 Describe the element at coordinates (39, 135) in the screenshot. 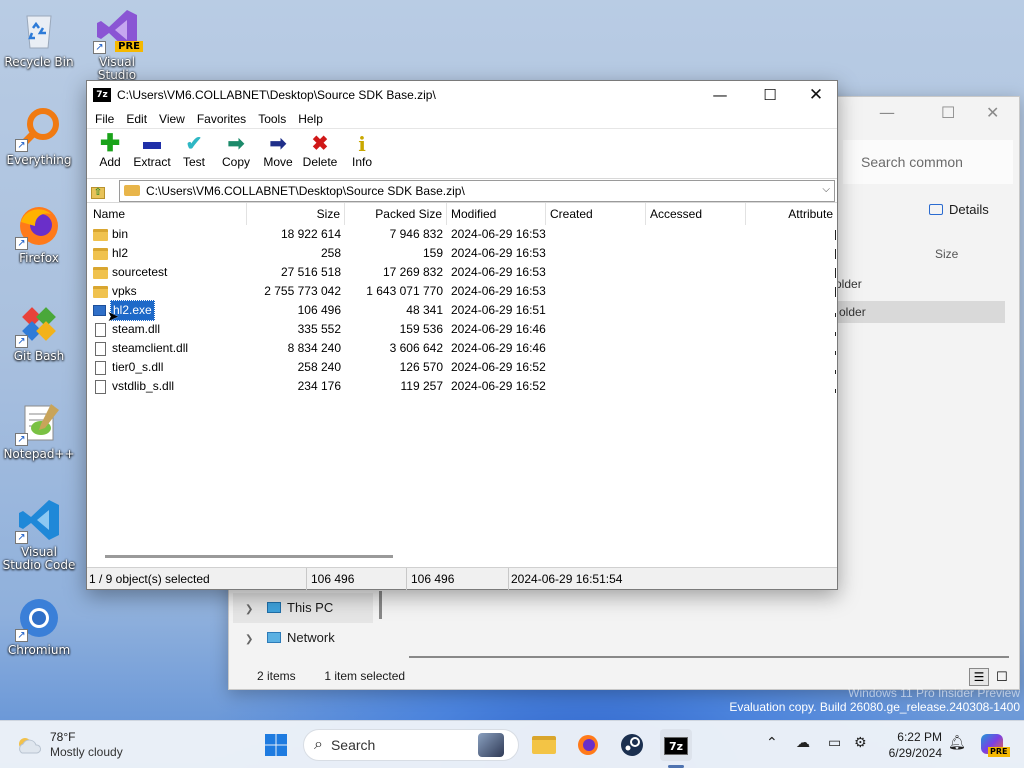

I see `desktop-icon-everything: ↗ Everything` at that location.